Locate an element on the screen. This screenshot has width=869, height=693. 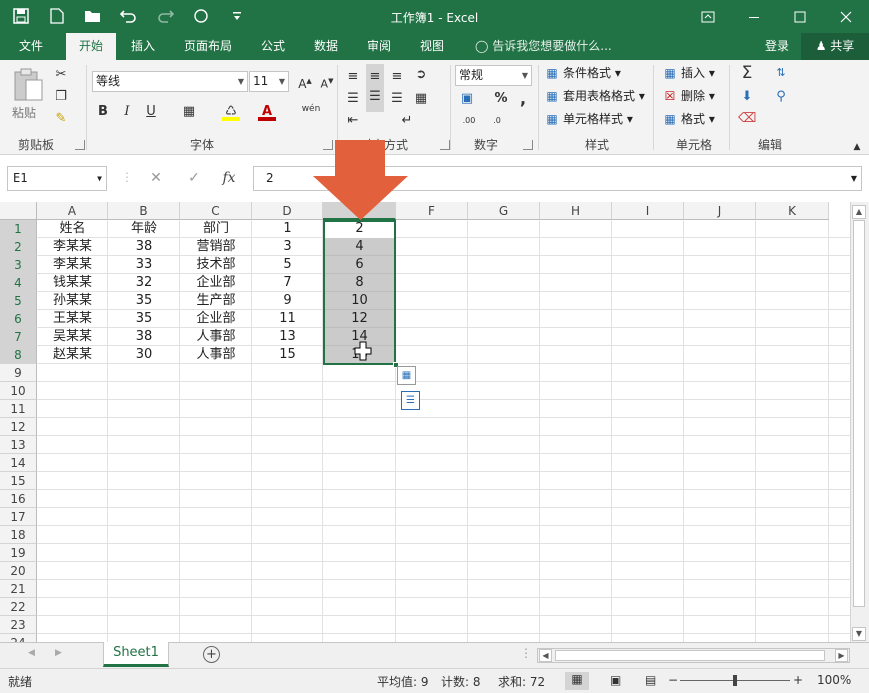
cell-e1: 2 is located at coordinates (359, 229).